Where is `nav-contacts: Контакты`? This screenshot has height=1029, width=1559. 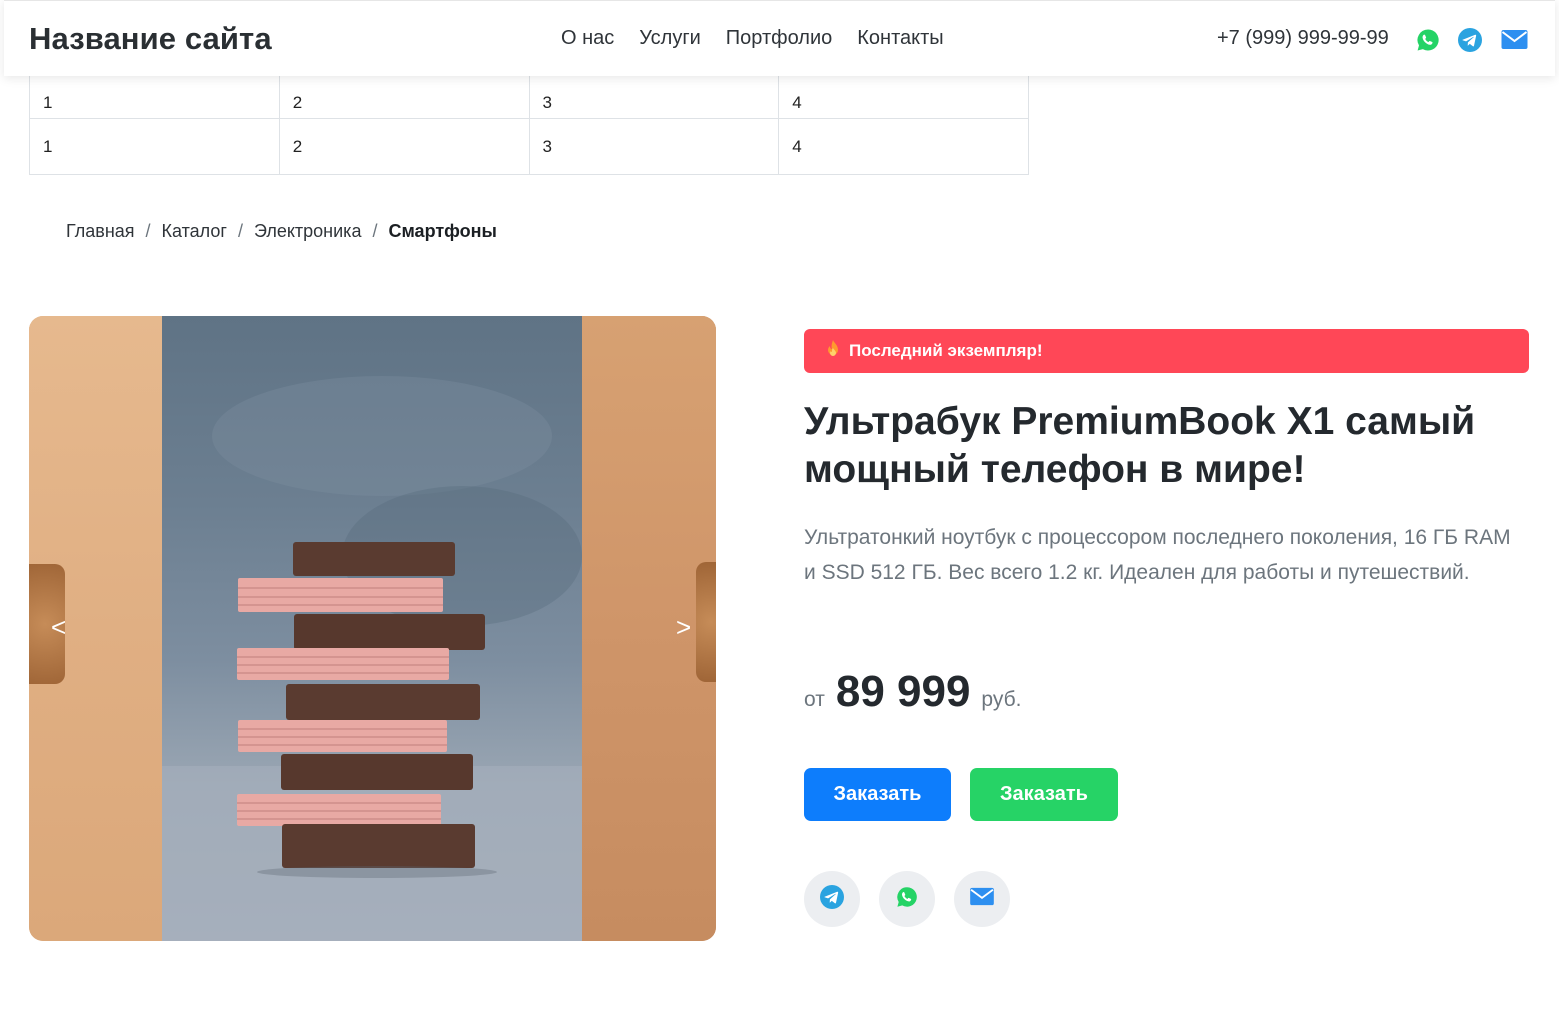
nav-contacts: Контакты is located at coordinates (900, 38).